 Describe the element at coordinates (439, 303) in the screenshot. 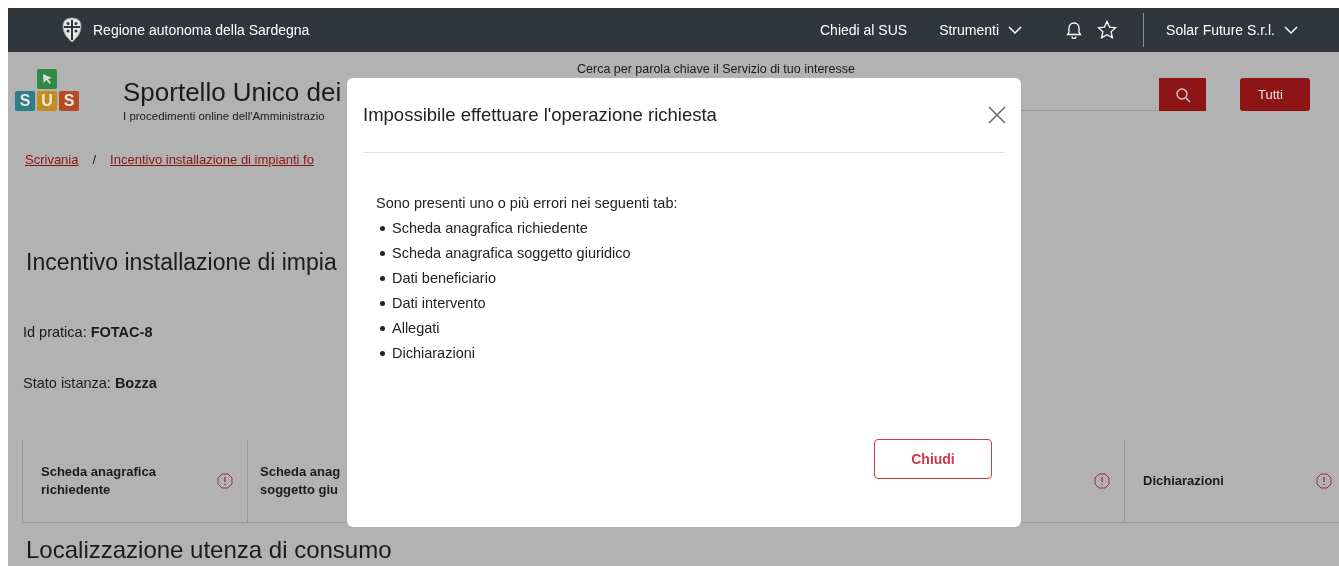

I see `error-item: Dati intervento` at that location.